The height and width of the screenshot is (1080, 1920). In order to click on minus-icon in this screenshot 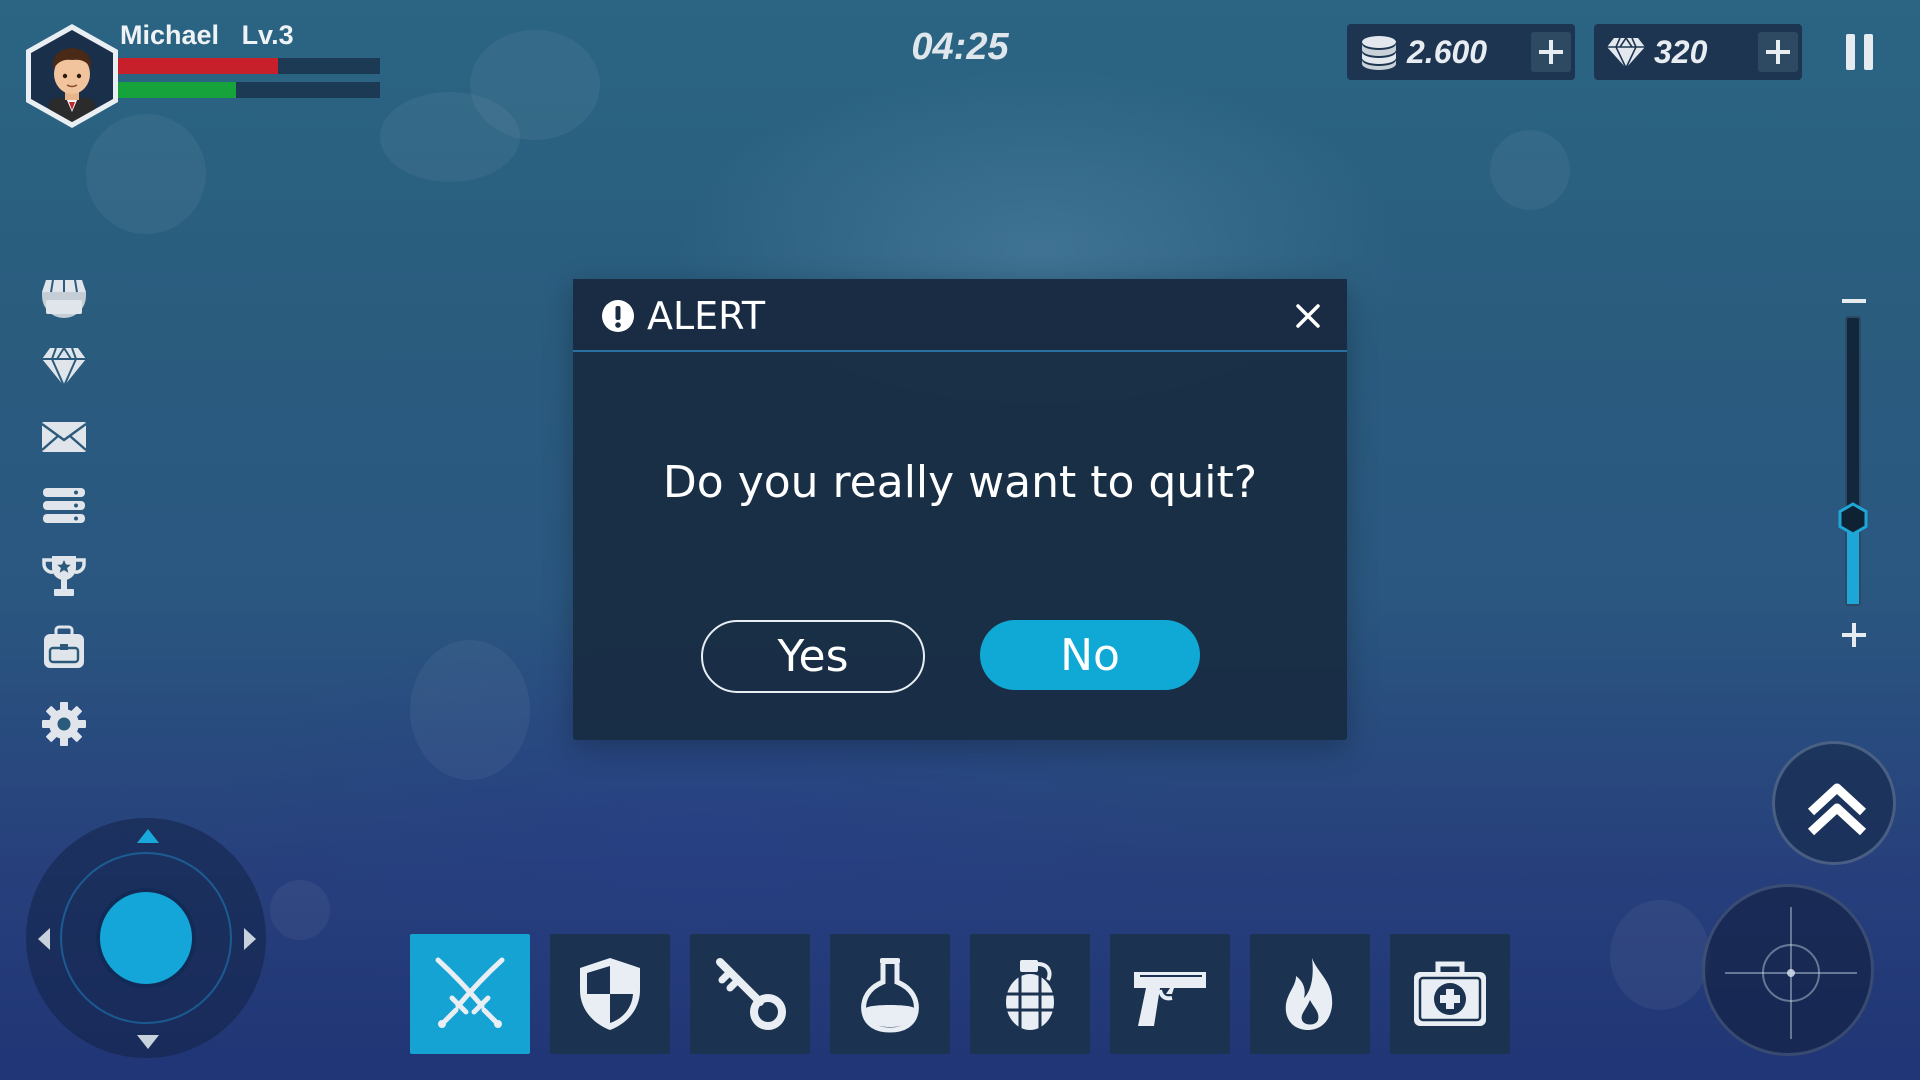, I will do `click(1854, 301)`.